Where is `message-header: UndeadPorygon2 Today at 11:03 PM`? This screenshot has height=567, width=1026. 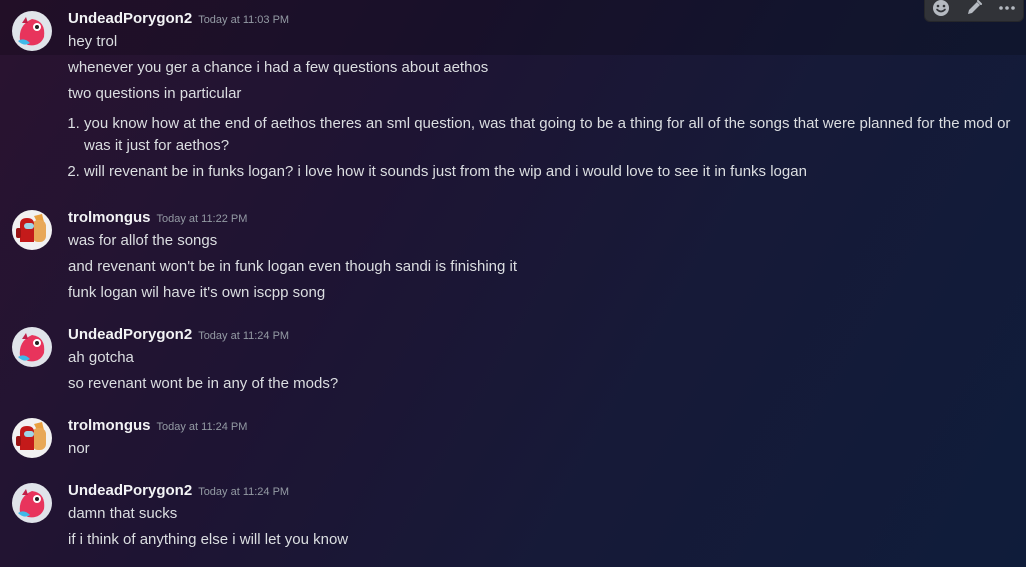
message-header: UndeadPorygon2 Today at 11:03 PM is located at coordinates (178, 19).